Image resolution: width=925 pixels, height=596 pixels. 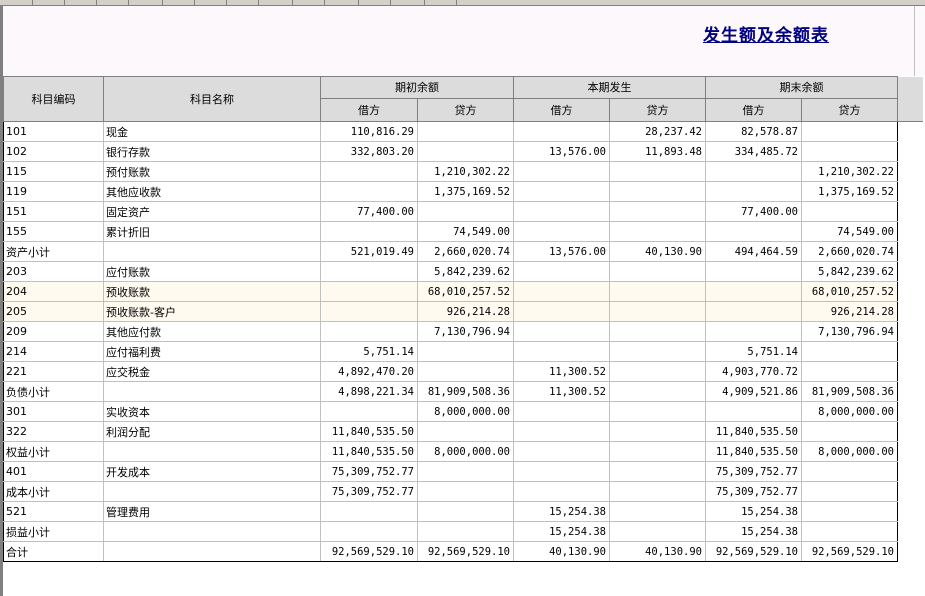 What do you see at coordinates (463, 371) in the screenshot?
I see `table-row: 221 应交税金 4,892,470.20 11,300.52 4,903,770.72` at bounding box center [463, 371].